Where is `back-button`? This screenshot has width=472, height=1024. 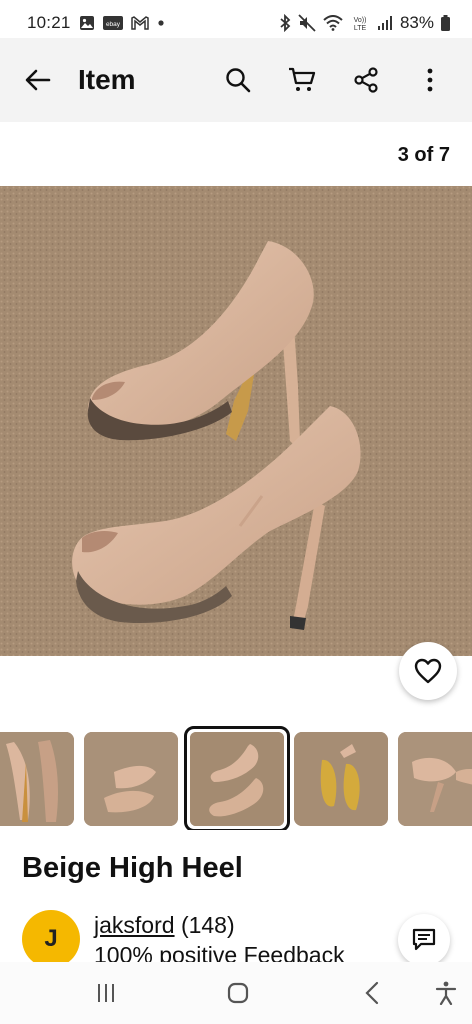
back-button is located at coordinates (38, 80).